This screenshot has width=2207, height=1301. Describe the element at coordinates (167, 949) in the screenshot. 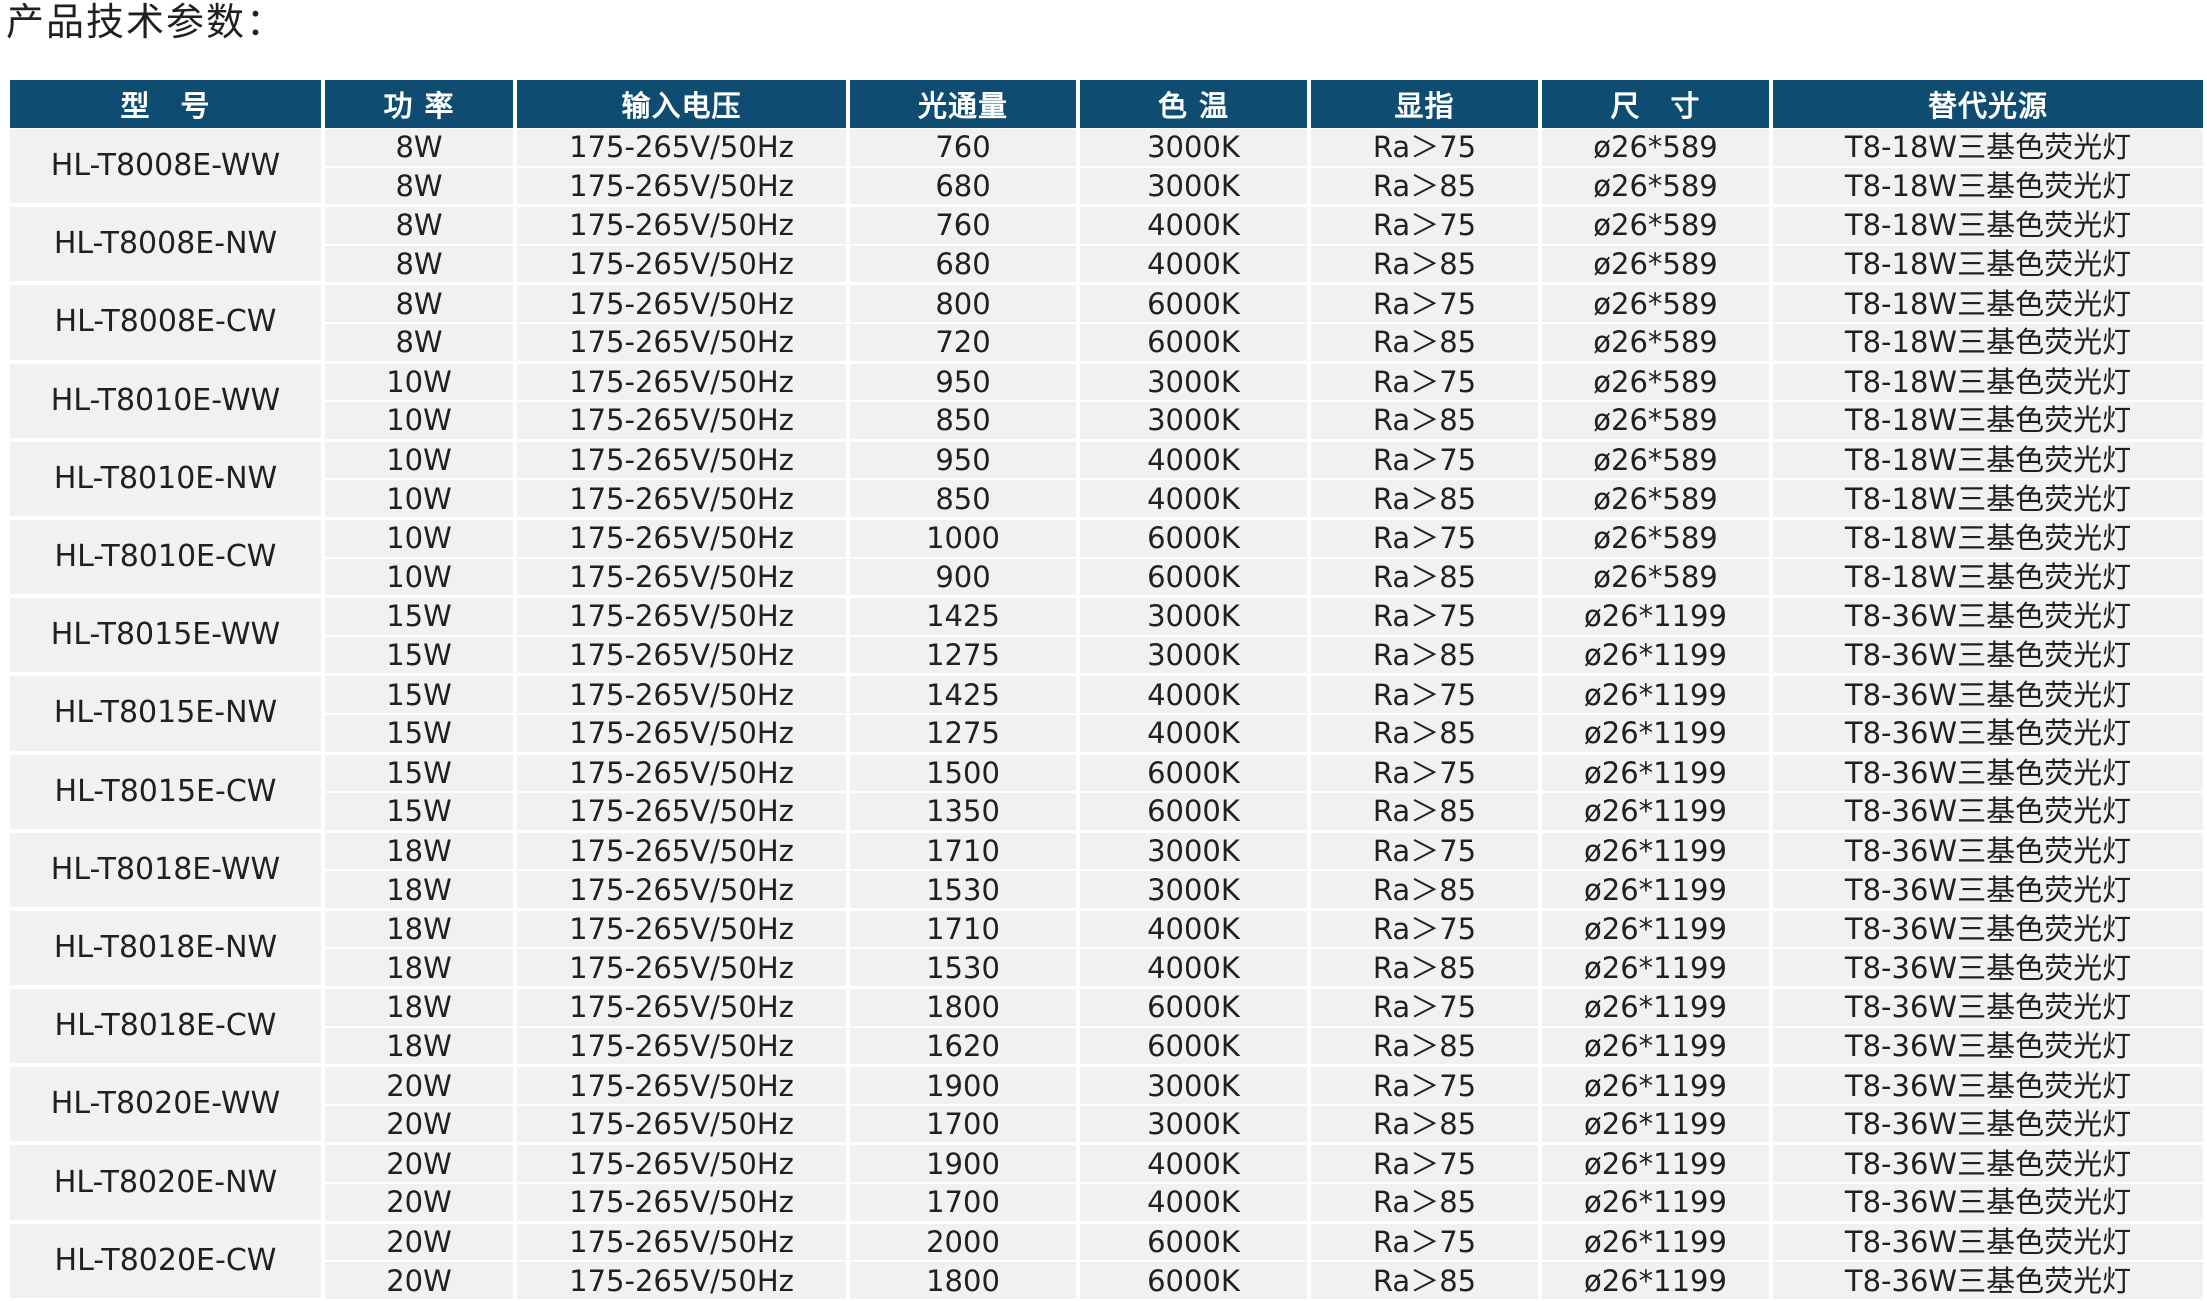

I see `cell-model: HL-T8018E-NW` at that location.